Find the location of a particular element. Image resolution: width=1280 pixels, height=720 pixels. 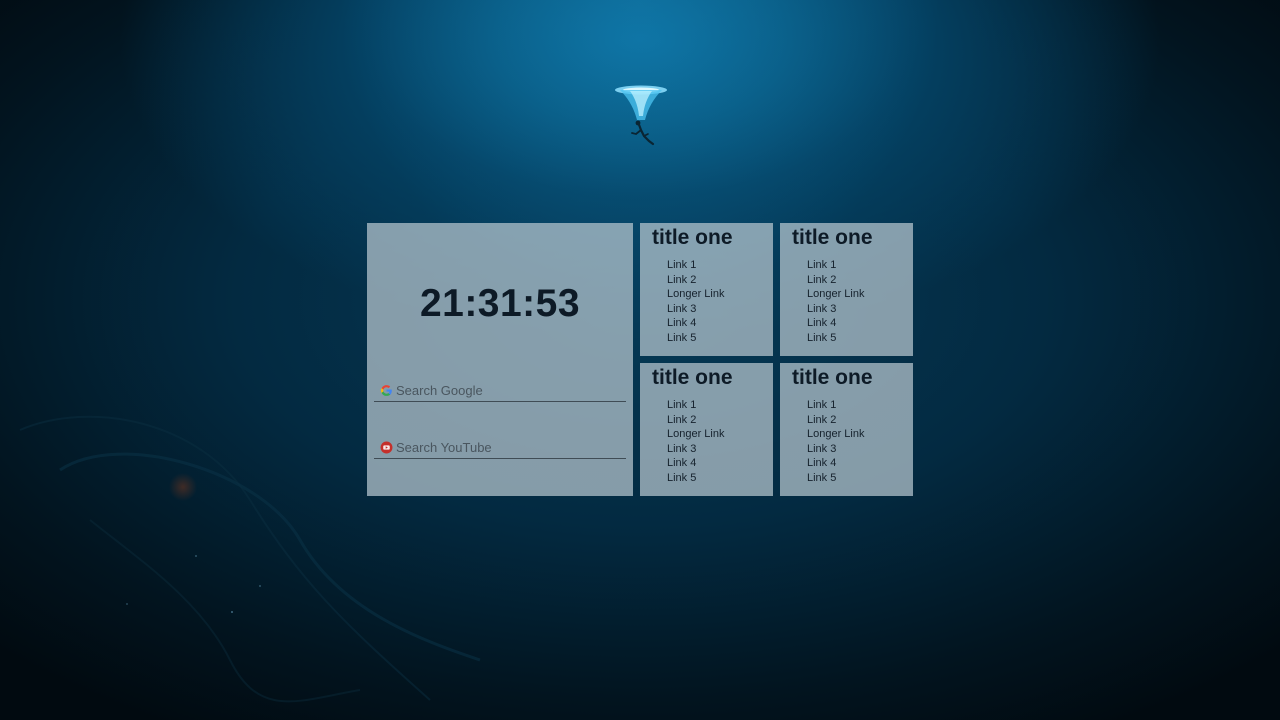

google-search-box is located at coordinates (500, 390).